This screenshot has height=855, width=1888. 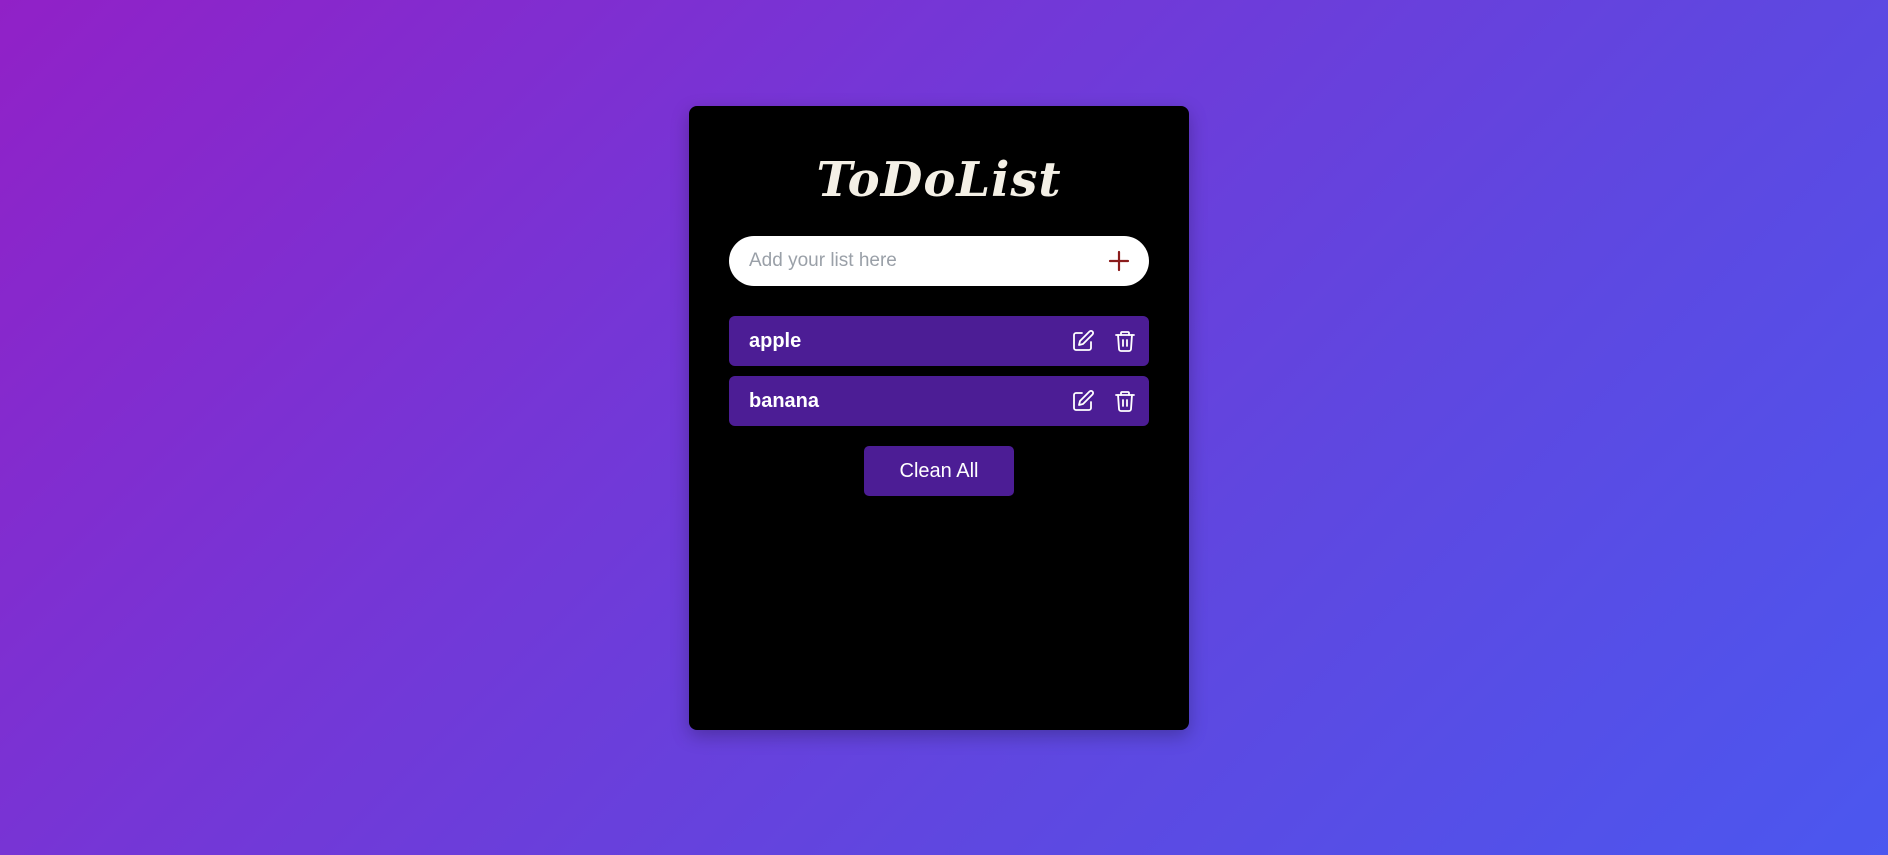 What do you see at coordinates (939, 401) in the screenshot?
I see `list-item: banana` at bounding box center [939, 401].